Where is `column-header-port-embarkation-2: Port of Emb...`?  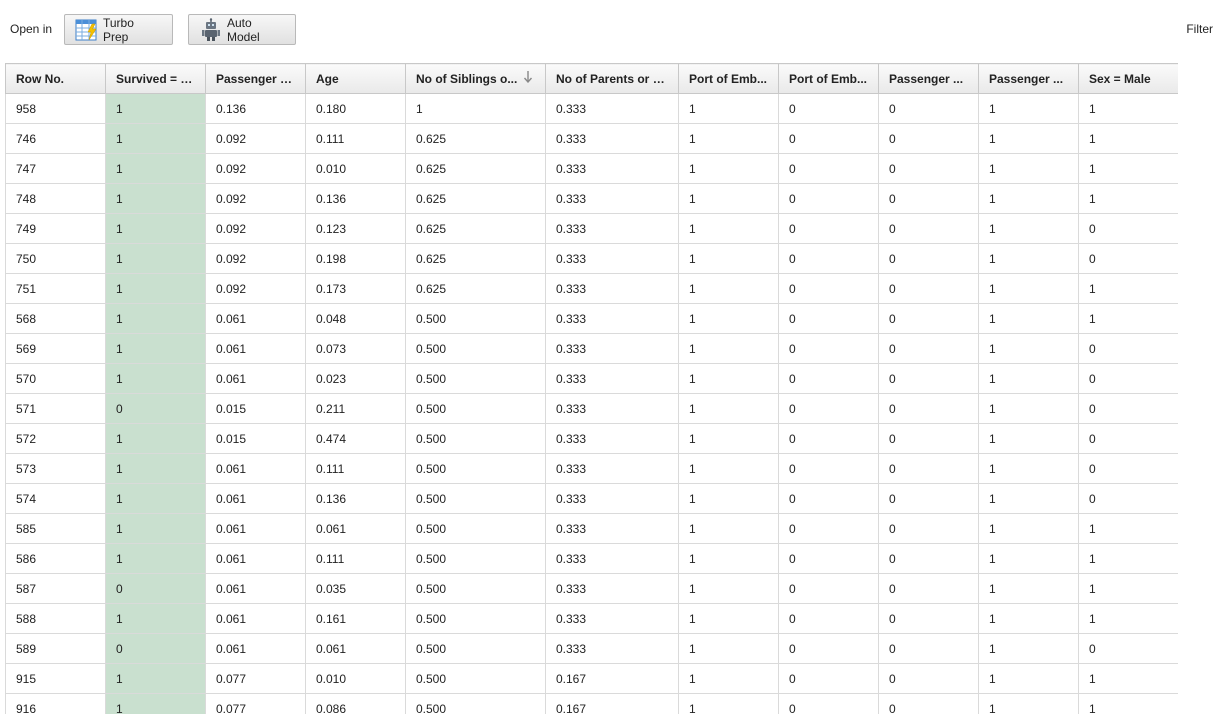 column-header-port-embarkation-2: Port of Emb... is located at coordinates (828, 78).